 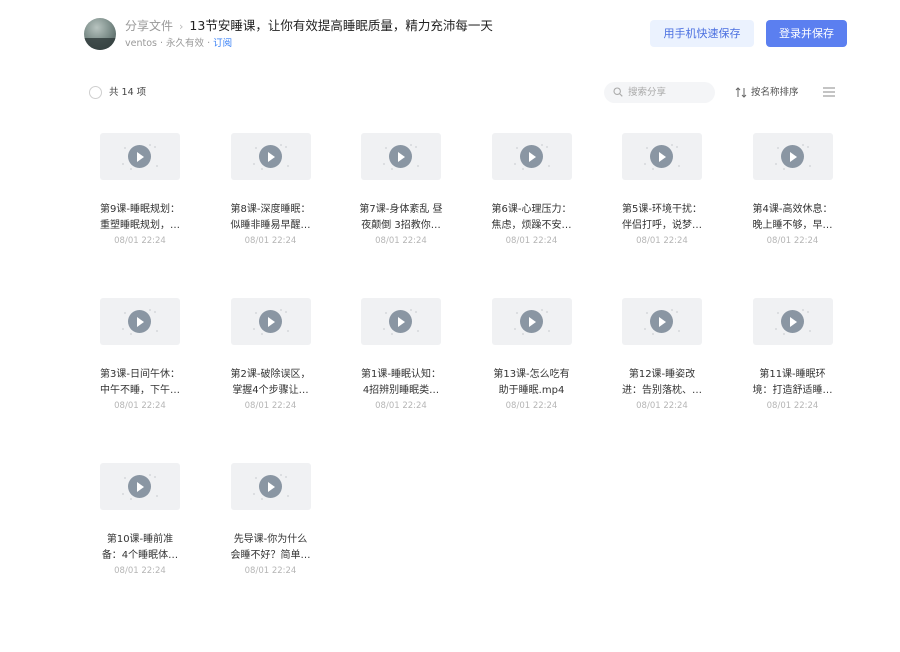 I want to click on sort-dropdown: 按名称排序, so click(x=775, y=92).